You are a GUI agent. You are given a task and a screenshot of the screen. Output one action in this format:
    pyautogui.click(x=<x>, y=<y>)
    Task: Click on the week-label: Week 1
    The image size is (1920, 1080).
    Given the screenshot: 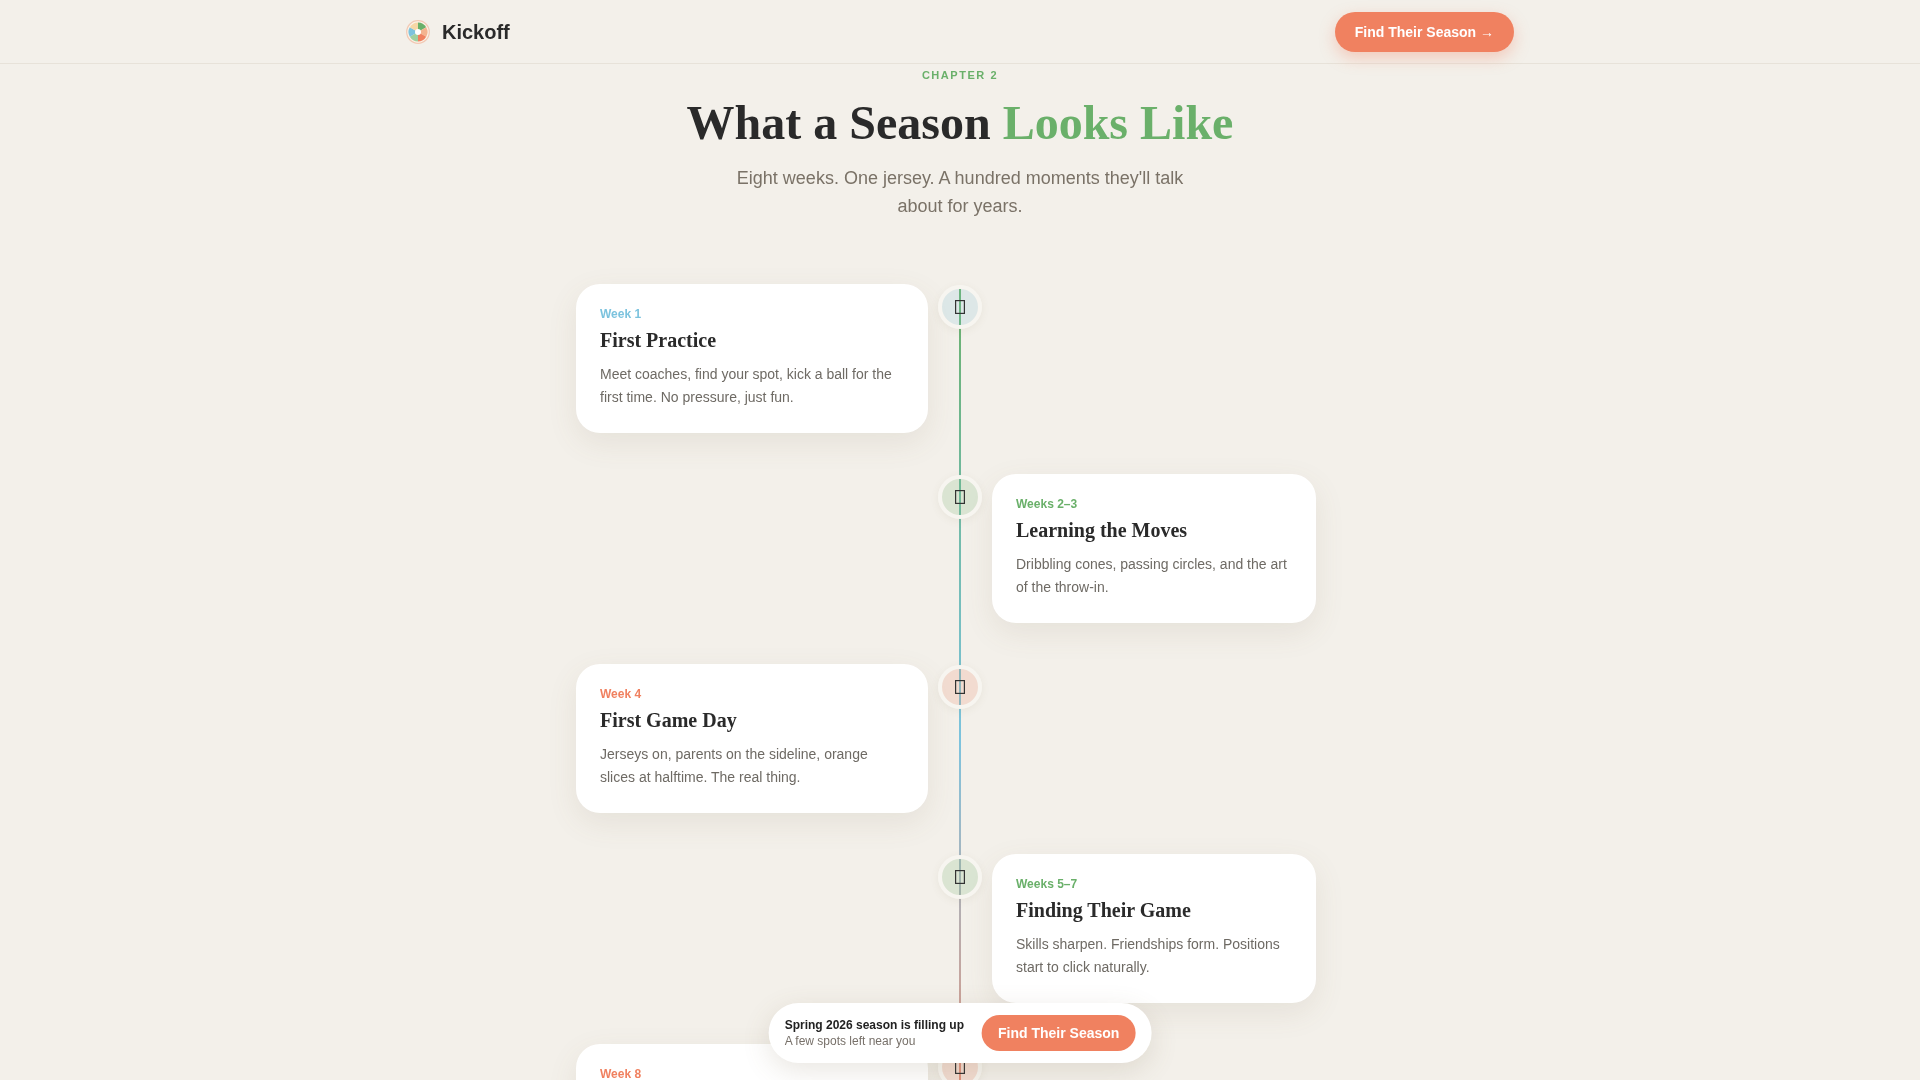 What is the action you would take?
    pyautogui.click(x=621, y=314)
    